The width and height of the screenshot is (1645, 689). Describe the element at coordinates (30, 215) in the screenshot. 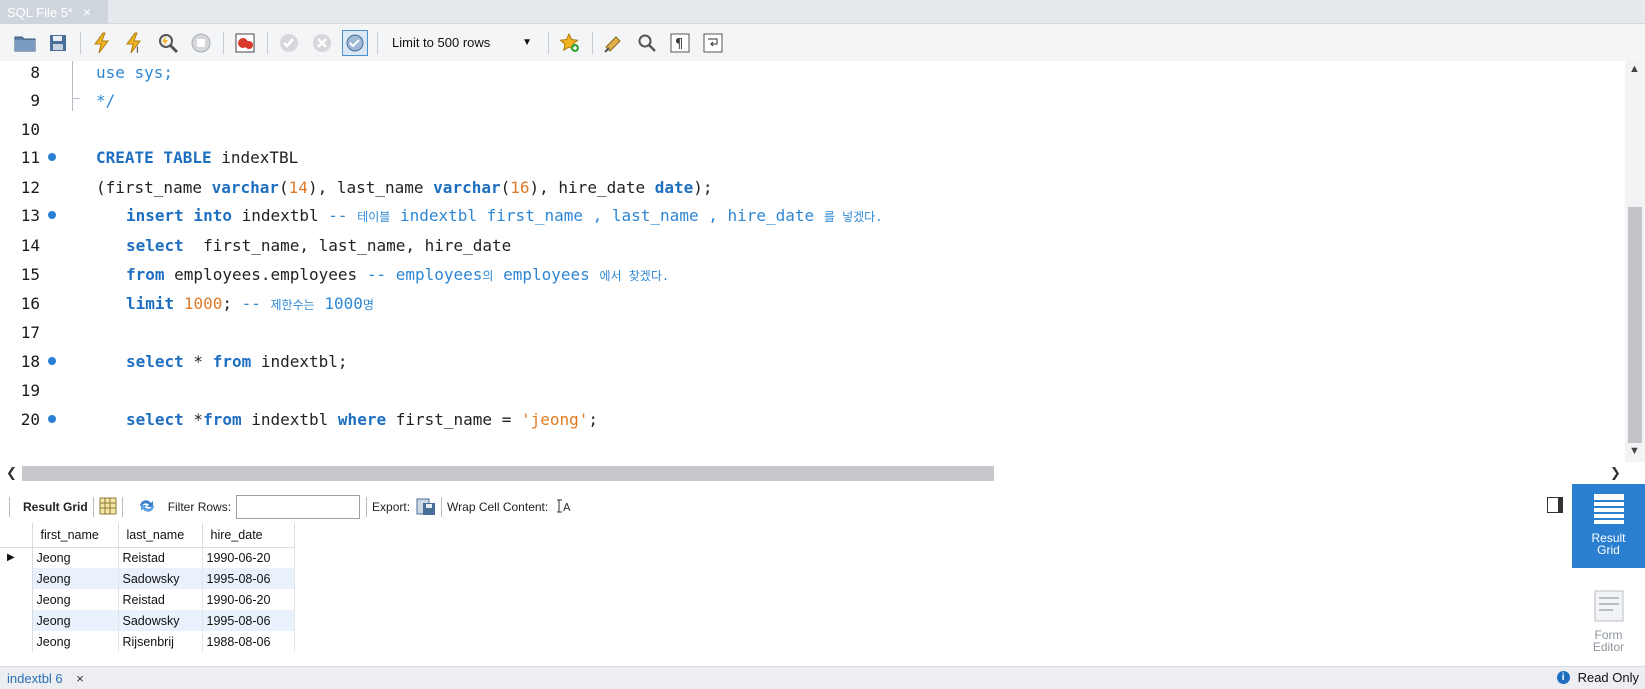

I see `line-number: 13` at that location.